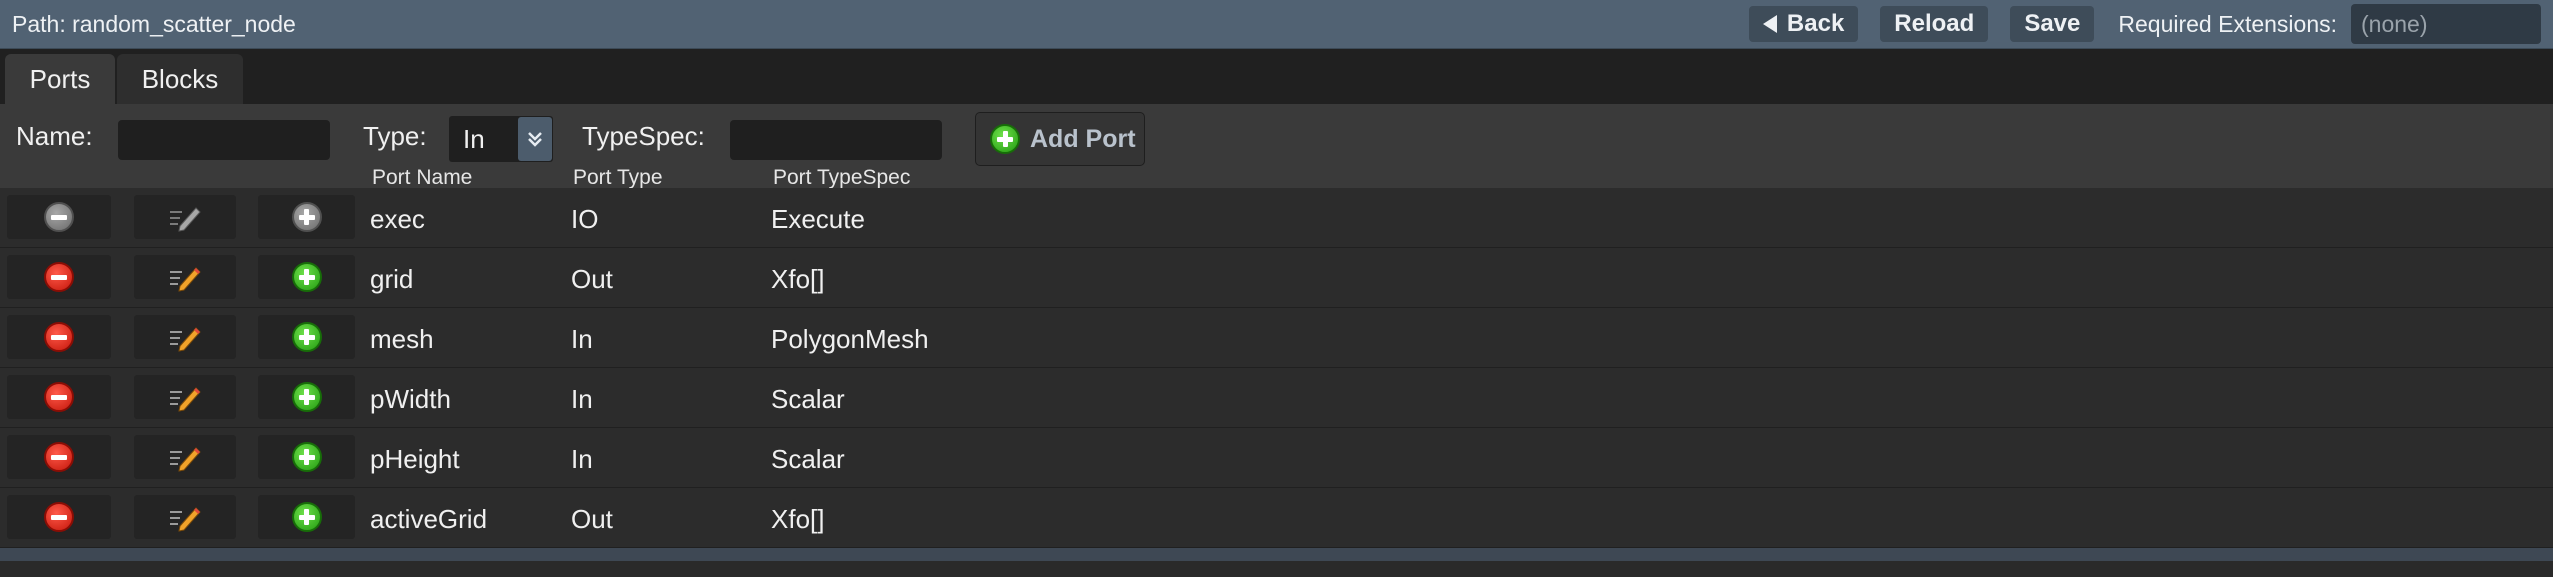  I want to click on back-button: Back, so click(1803, 24).